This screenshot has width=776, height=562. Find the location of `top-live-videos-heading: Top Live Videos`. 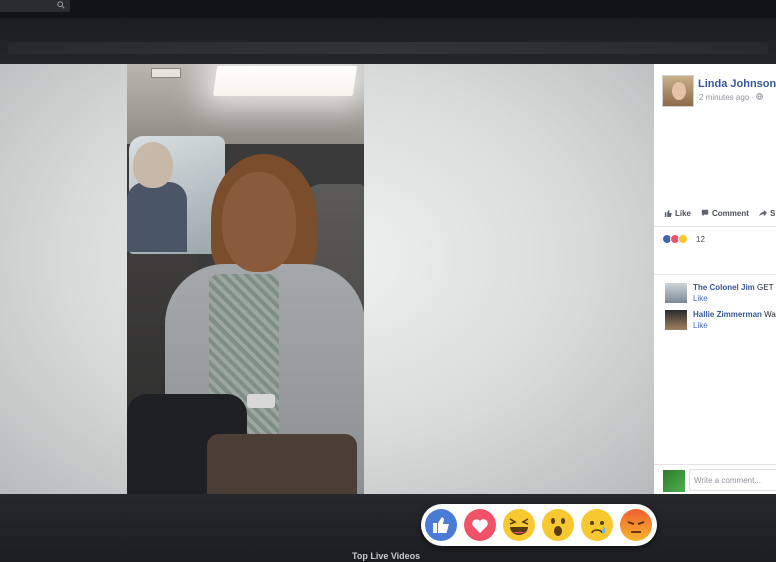

top-live-videos-heading: Top Live Videos is located at coordinates (386, 556).